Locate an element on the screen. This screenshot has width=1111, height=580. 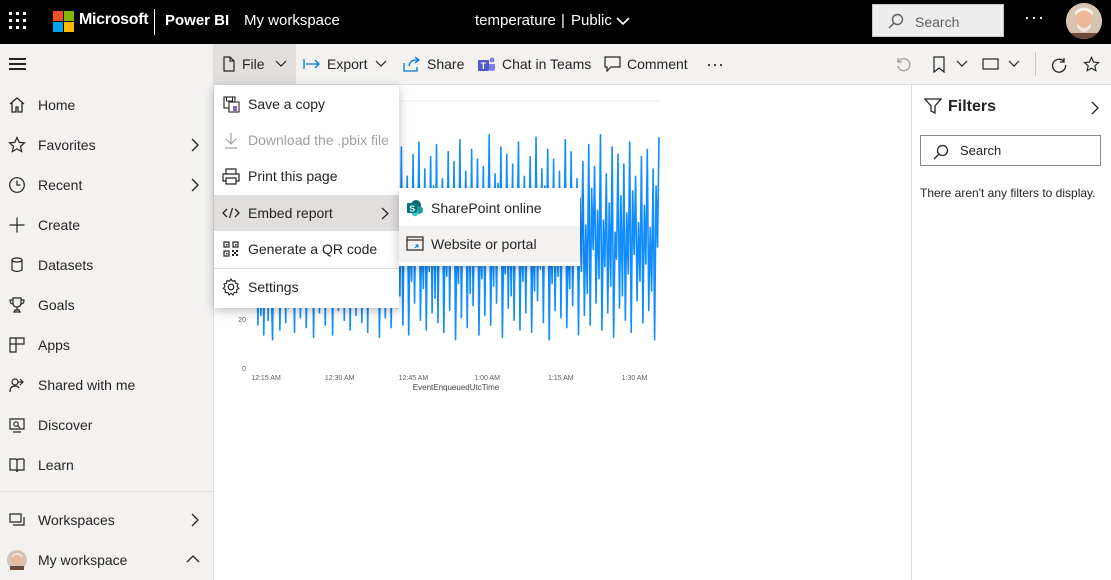
settings-menu-item: Settings is located at coordinates (306, 287).